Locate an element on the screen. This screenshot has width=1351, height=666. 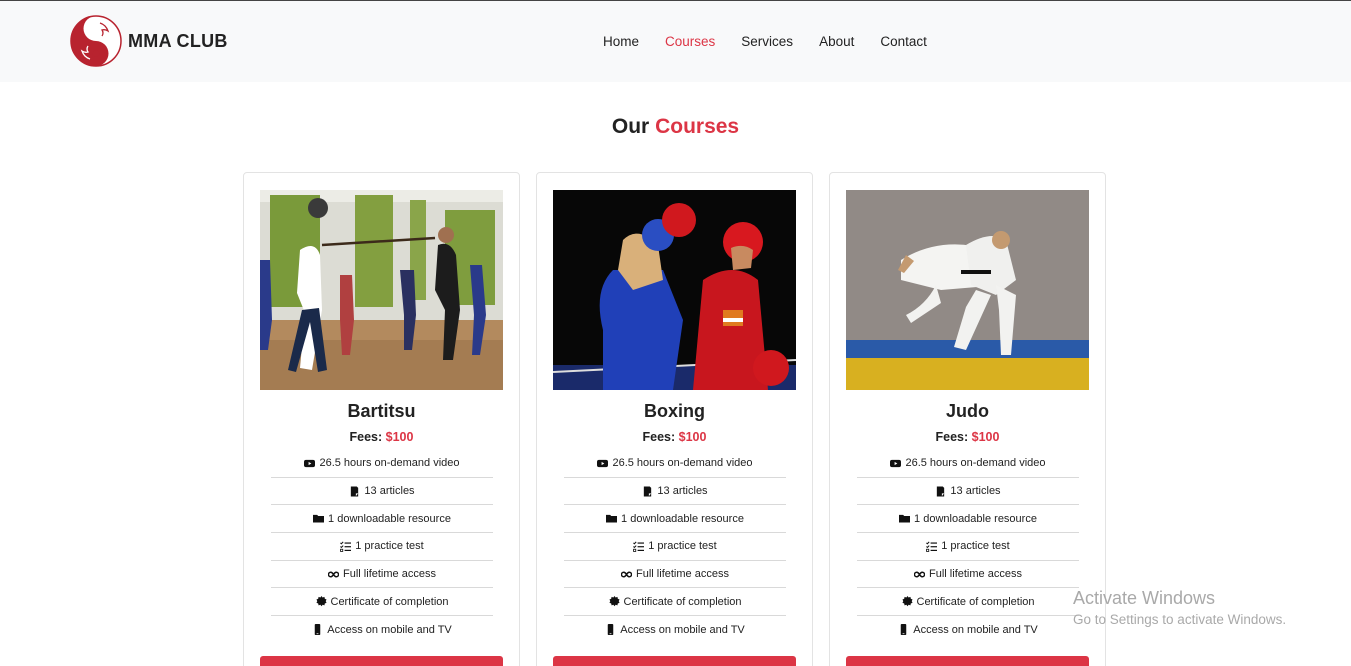
brand: MMA CLUB is located at coordinates (149, 41).